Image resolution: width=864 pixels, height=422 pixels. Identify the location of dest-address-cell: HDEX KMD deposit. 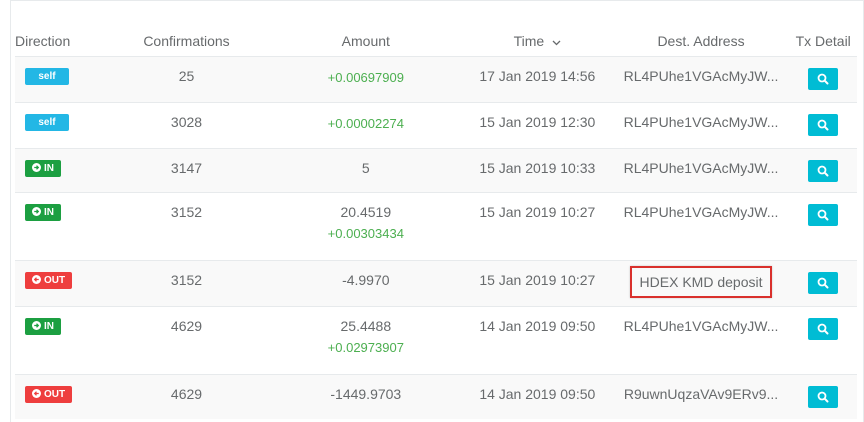
(701, 283).